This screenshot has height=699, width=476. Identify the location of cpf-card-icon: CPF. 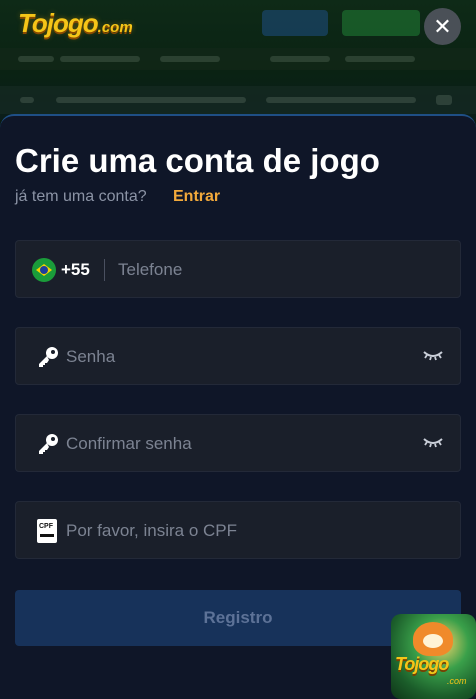
(47, 531).